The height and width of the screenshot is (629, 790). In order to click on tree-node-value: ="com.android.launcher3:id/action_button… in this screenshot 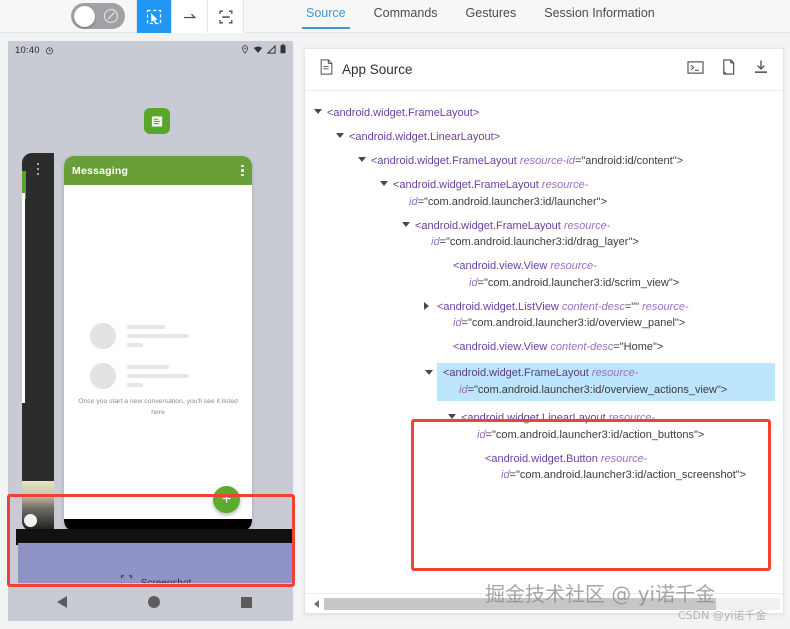, I will do `click(595, 434)`.